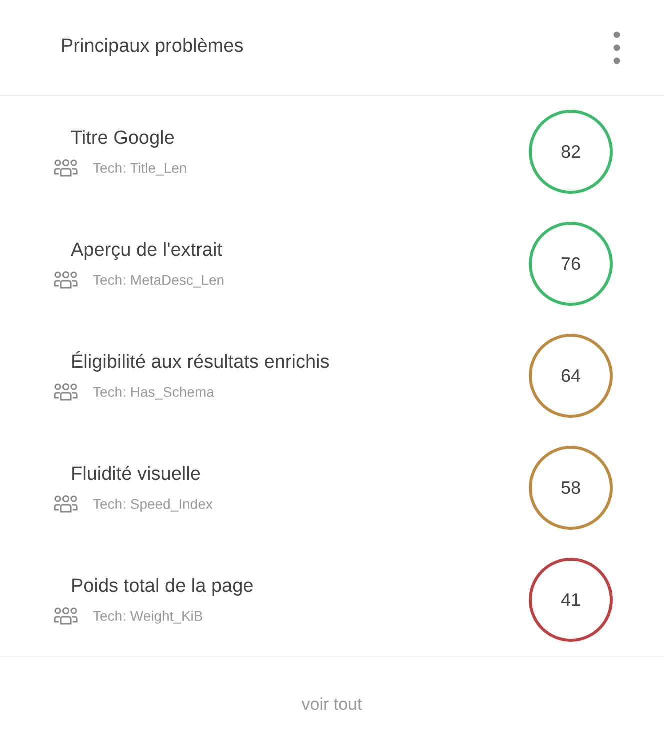 This screenshot has height=752, width=664. What do you see at coordinates (332, 705) in the screenshot?
I see `see-all-link: voir tout` at bounding box center [332, 705].